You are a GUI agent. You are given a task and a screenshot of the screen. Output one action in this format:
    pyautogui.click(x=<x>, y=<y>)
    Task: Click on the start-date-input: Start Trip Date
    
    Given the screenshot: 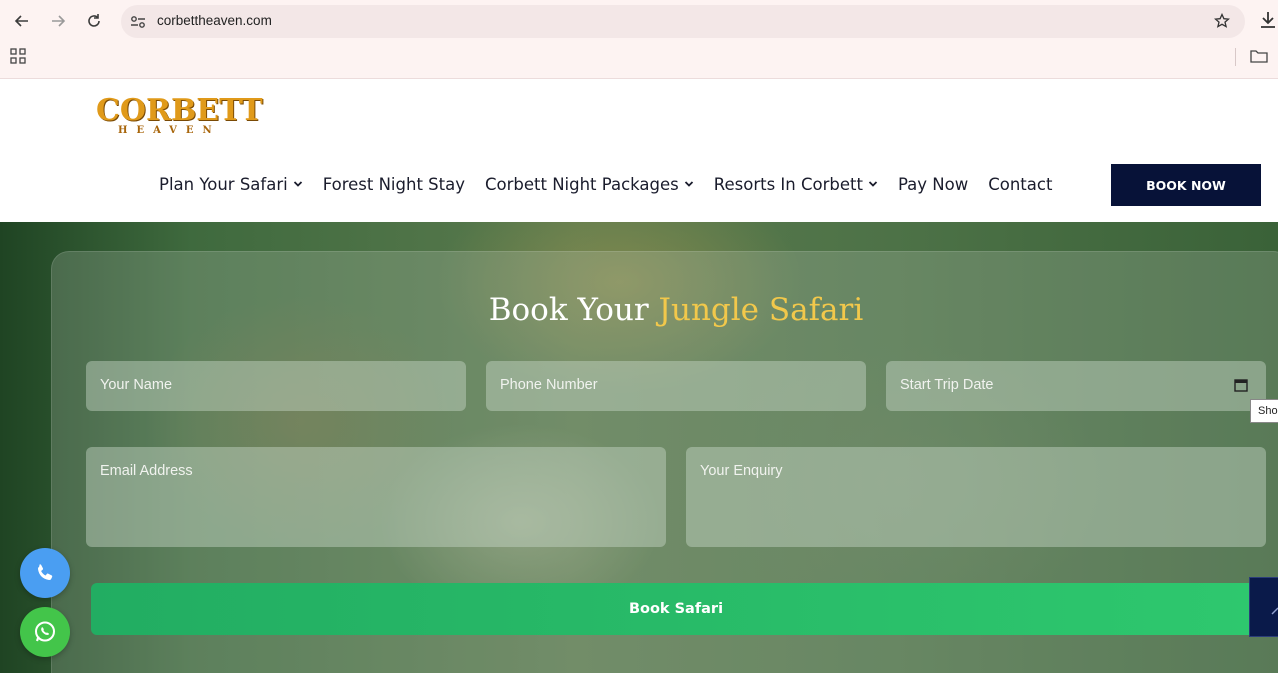 What is the action you would take?
    pyautogui.click(x=1076, y=386)
    